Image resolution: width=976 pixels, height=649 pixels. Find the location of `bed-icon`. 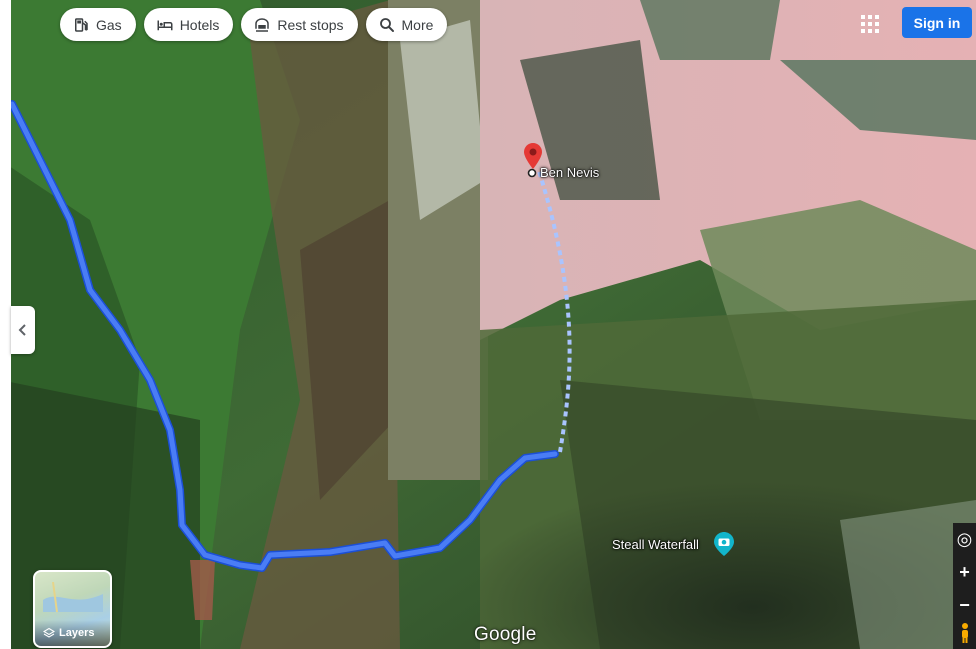

bed-icon is located at coordinates (165, 25).